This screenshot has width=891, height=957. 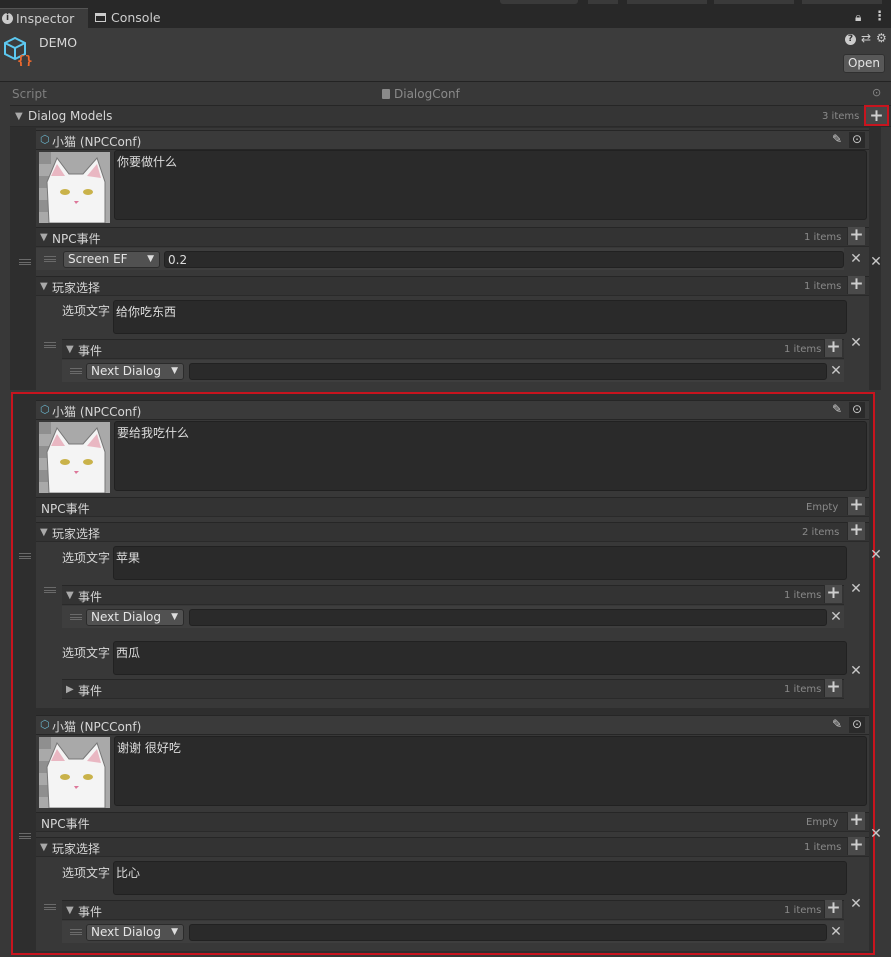 I want to click on option-text-field: 比心, so click(x=480, y=878).